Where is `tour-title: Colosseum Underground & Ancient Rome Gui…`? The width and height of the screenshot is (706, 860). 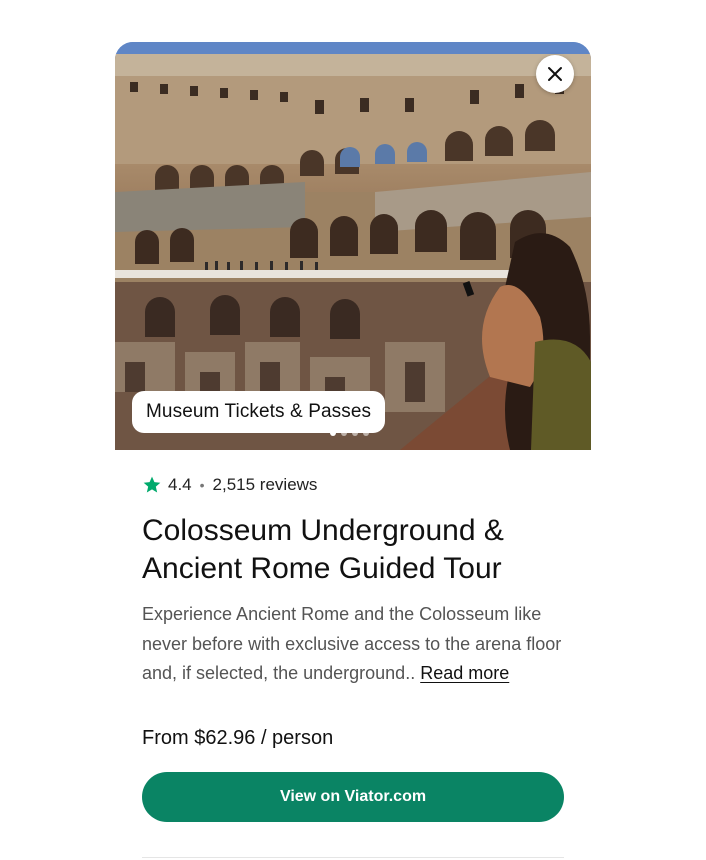
tour-title: Colosseum Underground & Ancient Rome Gui… is located at coordinates (323, 549).